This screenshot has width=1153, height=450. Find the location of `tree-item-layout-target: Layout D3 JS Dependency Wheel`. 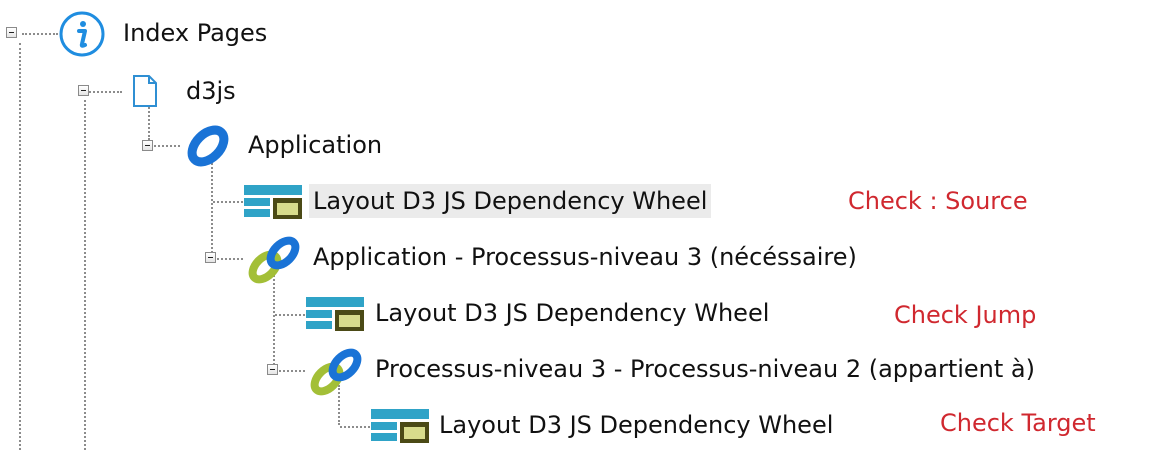

tree-item-layout-target: Layout D3 JS Dependency Wheel is located at coordinates (636, 425).